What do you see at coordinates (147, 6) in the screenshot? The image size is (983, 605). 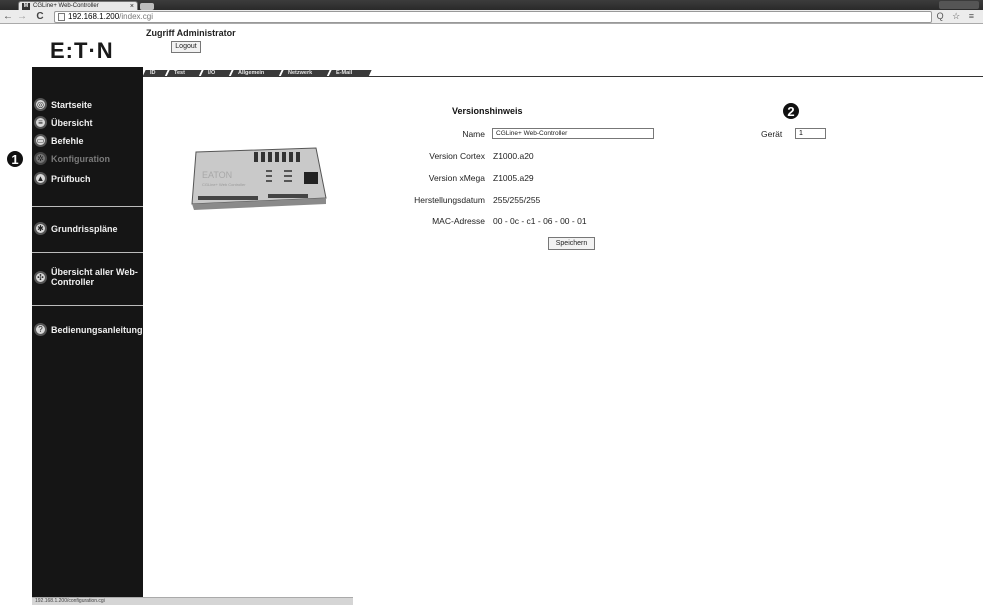 I see `new-tab-button` at bounding box center [147, 6].